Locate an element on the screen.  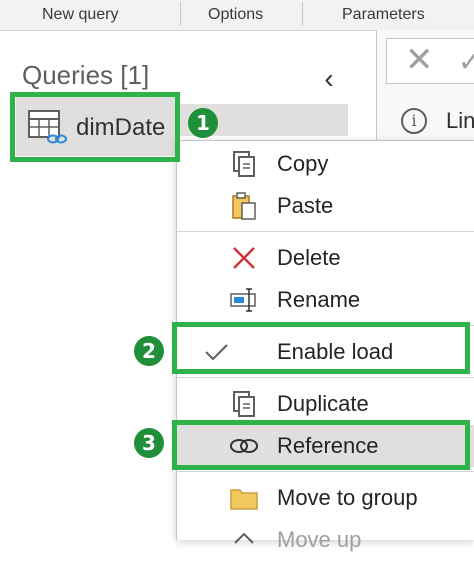
menu-item-move-up: Move up is located at coordinates (325, 540).